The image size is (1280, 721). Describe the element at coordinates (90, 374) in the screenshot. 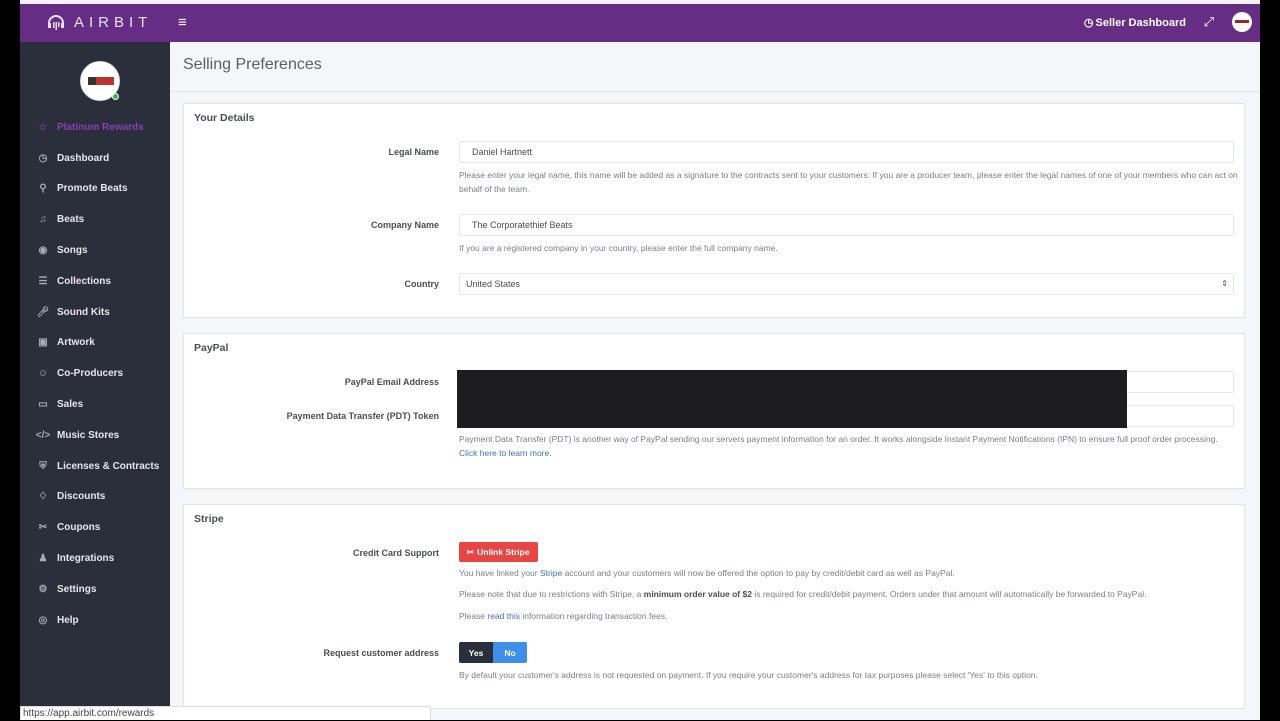

I see `sidebar-item-label: Co-Producers` at that location.